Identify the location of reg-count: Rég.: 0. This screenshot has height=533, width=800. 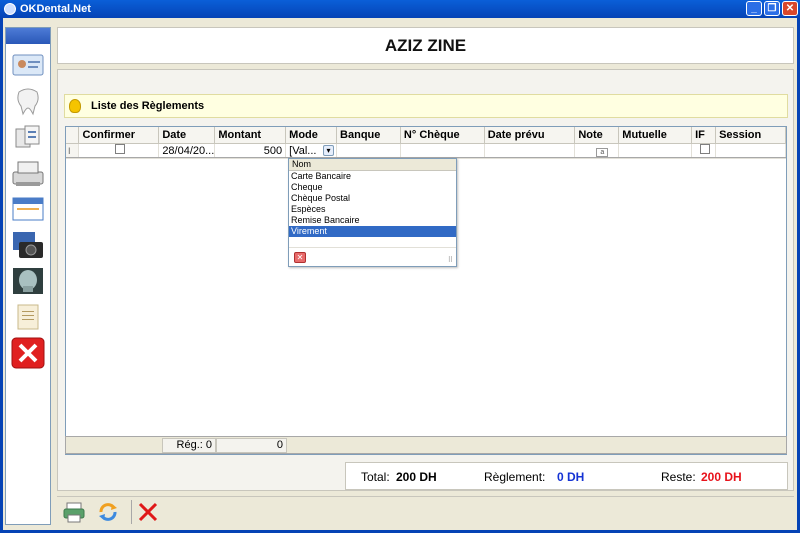
(189, 445).